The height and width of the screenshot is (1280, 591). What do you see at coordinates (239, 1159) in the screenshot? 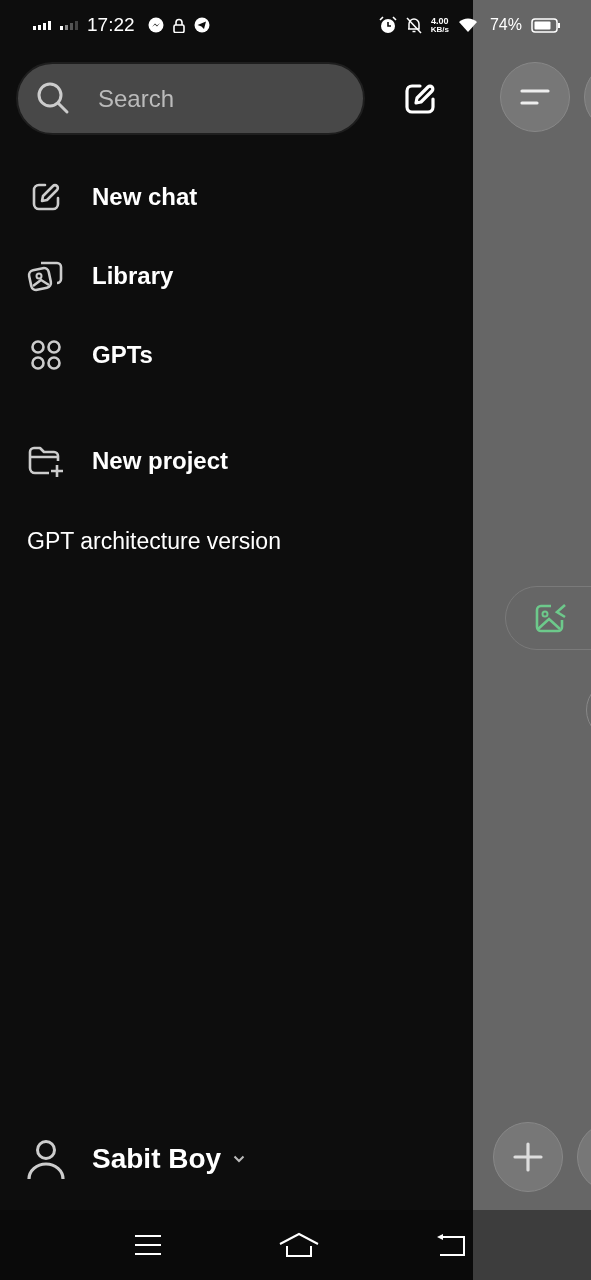
I see `chevron-down-icon` at bounding box center [239, 1159].